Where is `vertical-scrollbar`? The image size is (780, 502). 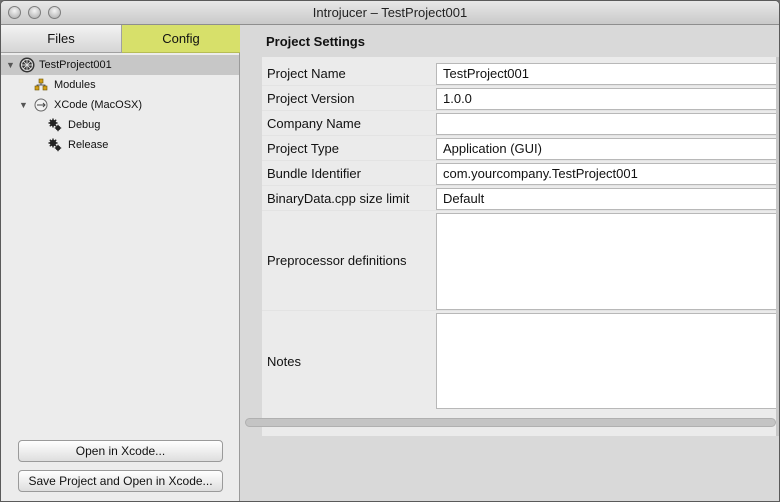
vertical-scrollbar is located at coordinates (777, 246).